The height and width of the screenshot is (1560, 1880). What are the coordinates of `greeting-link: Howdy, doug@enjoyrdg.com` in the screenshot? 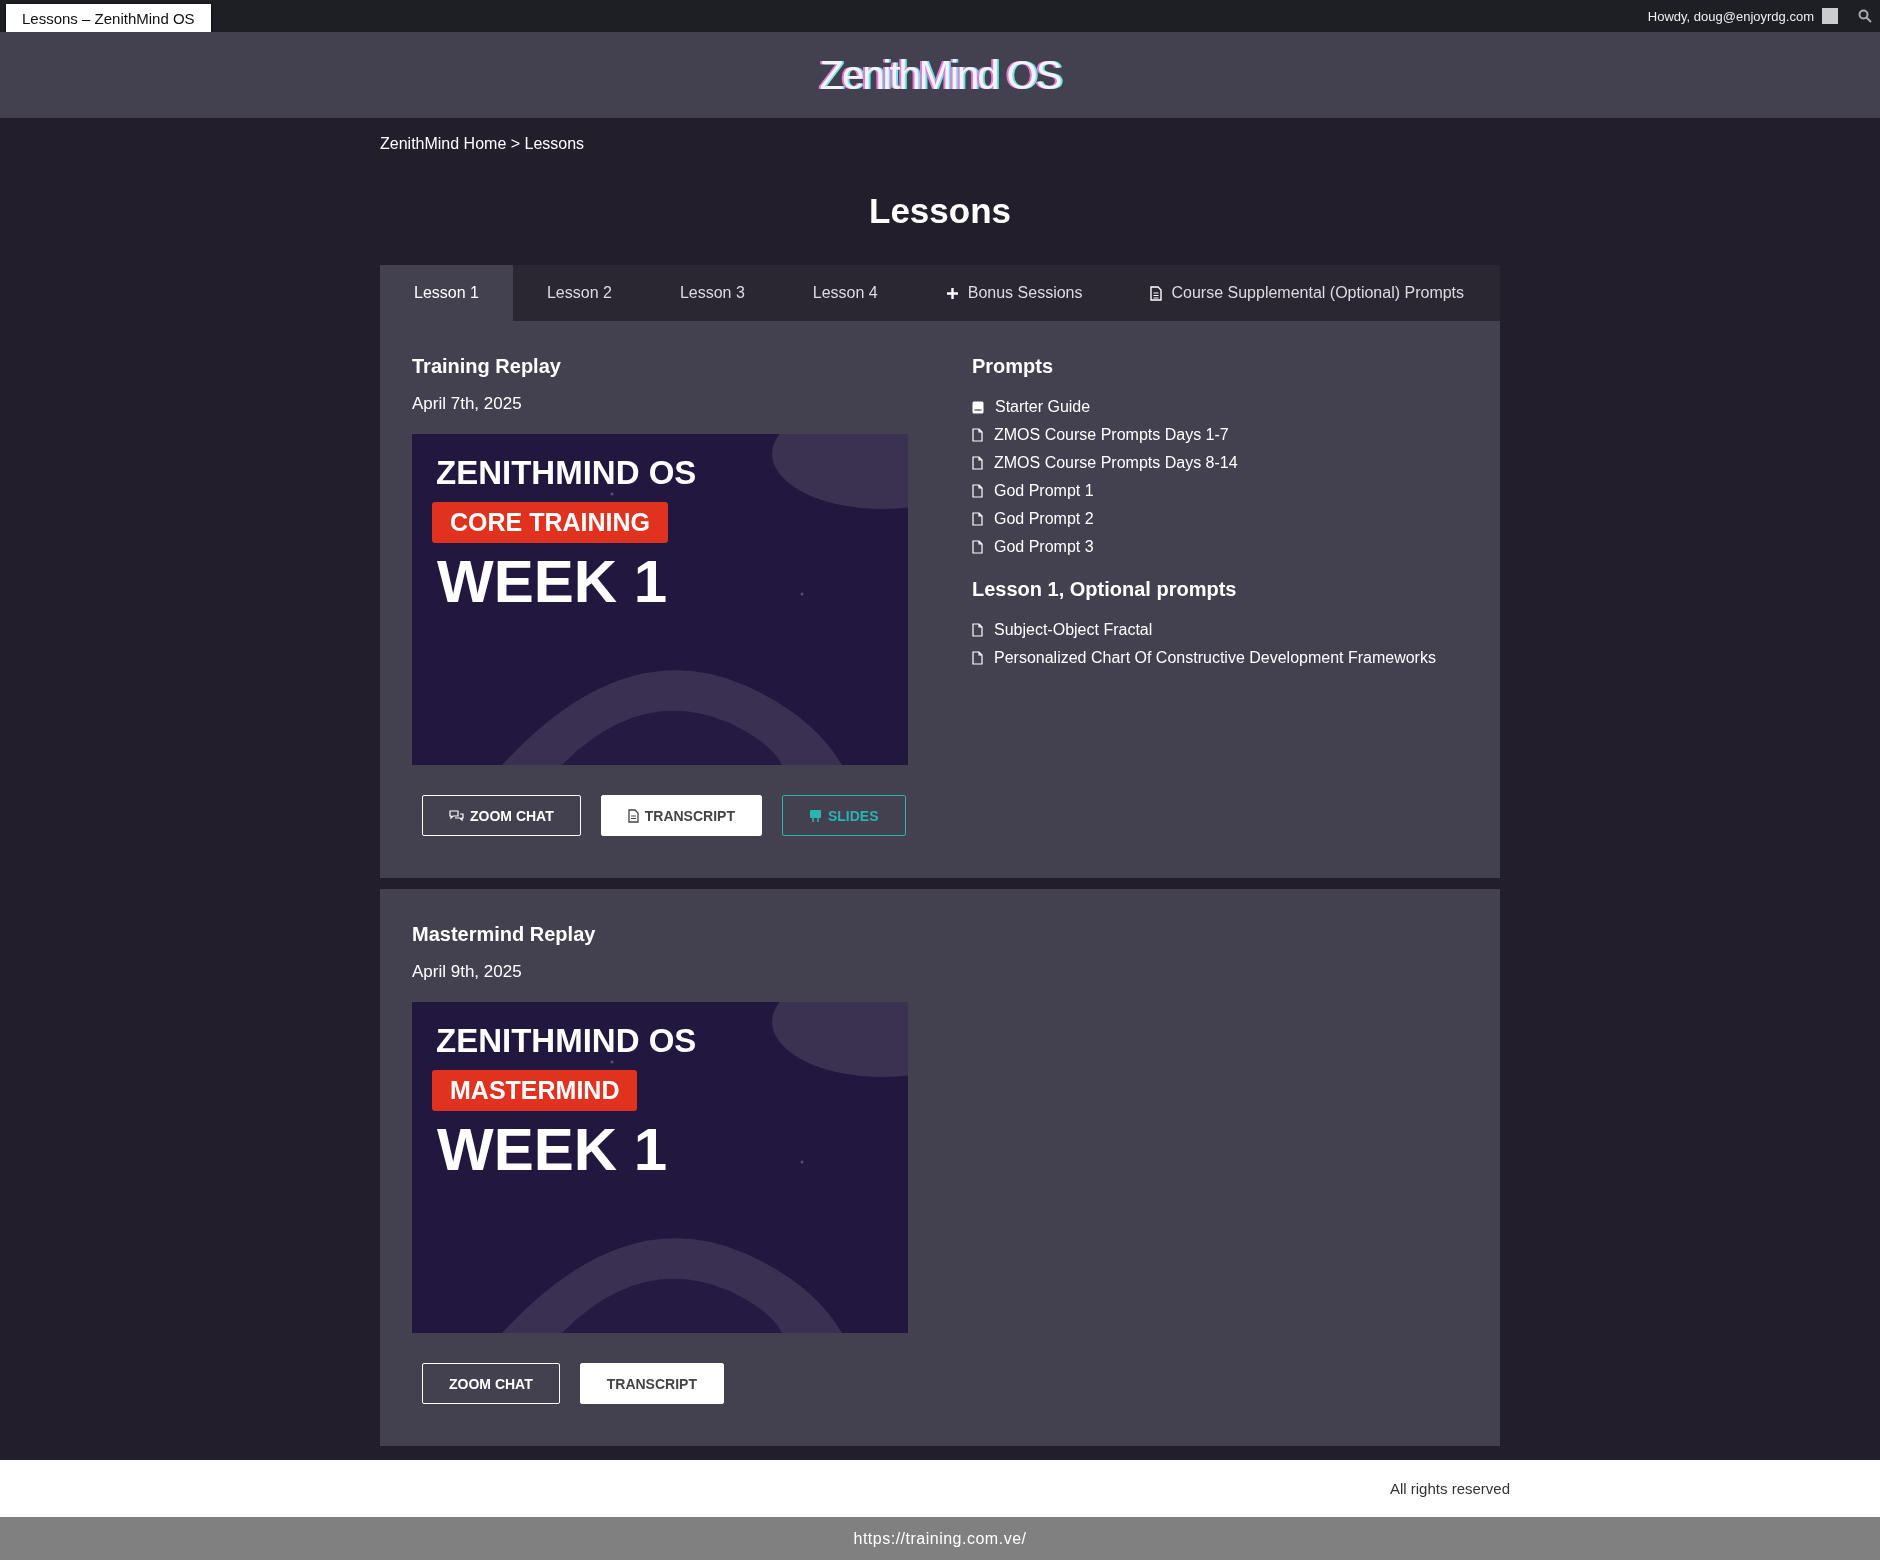 It's located at (1730, 16).